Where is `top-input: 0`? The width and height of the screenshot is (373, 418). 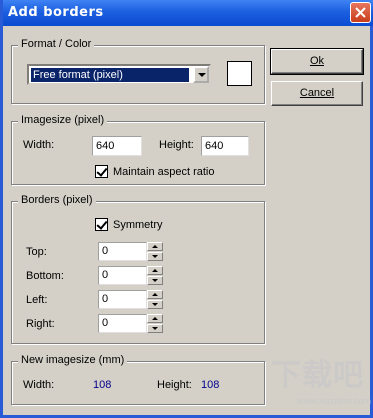
top-input: 0 is located at coordinates (122, 251).